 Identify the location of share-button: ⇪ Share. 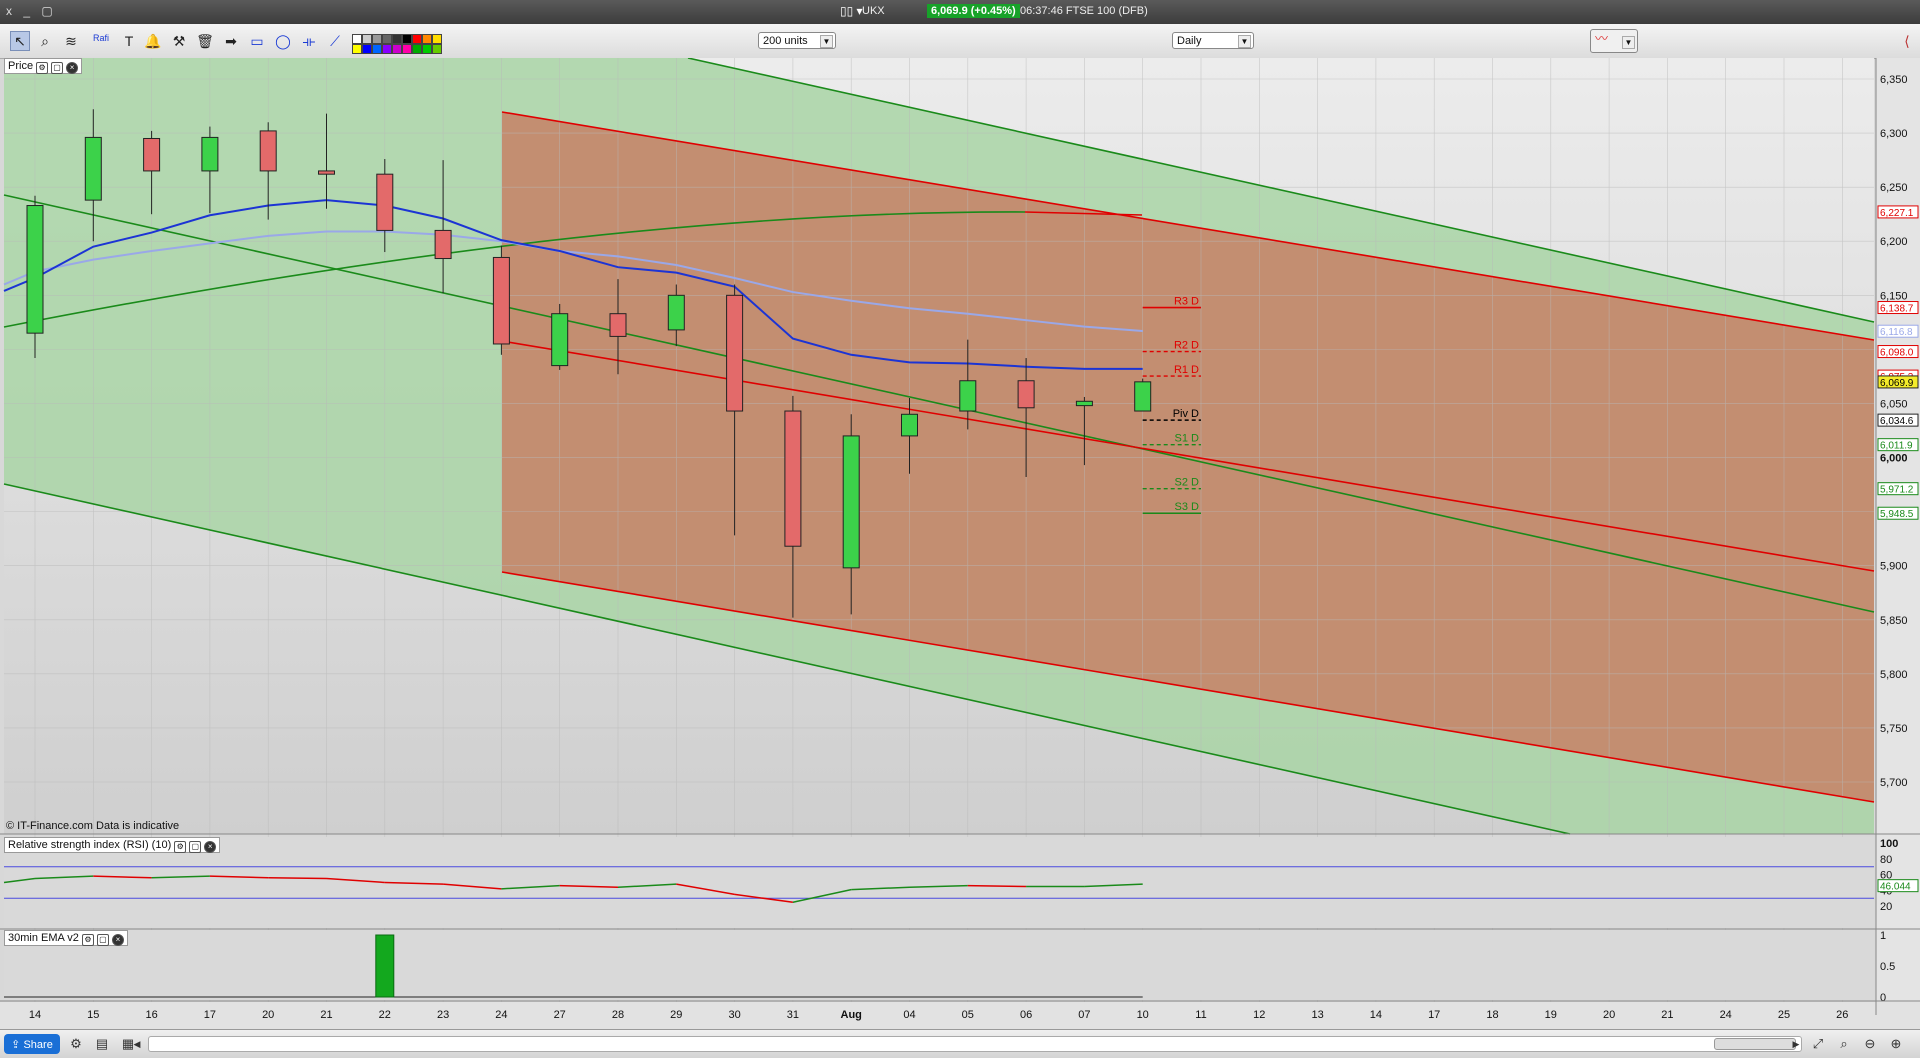
(32, 1044).